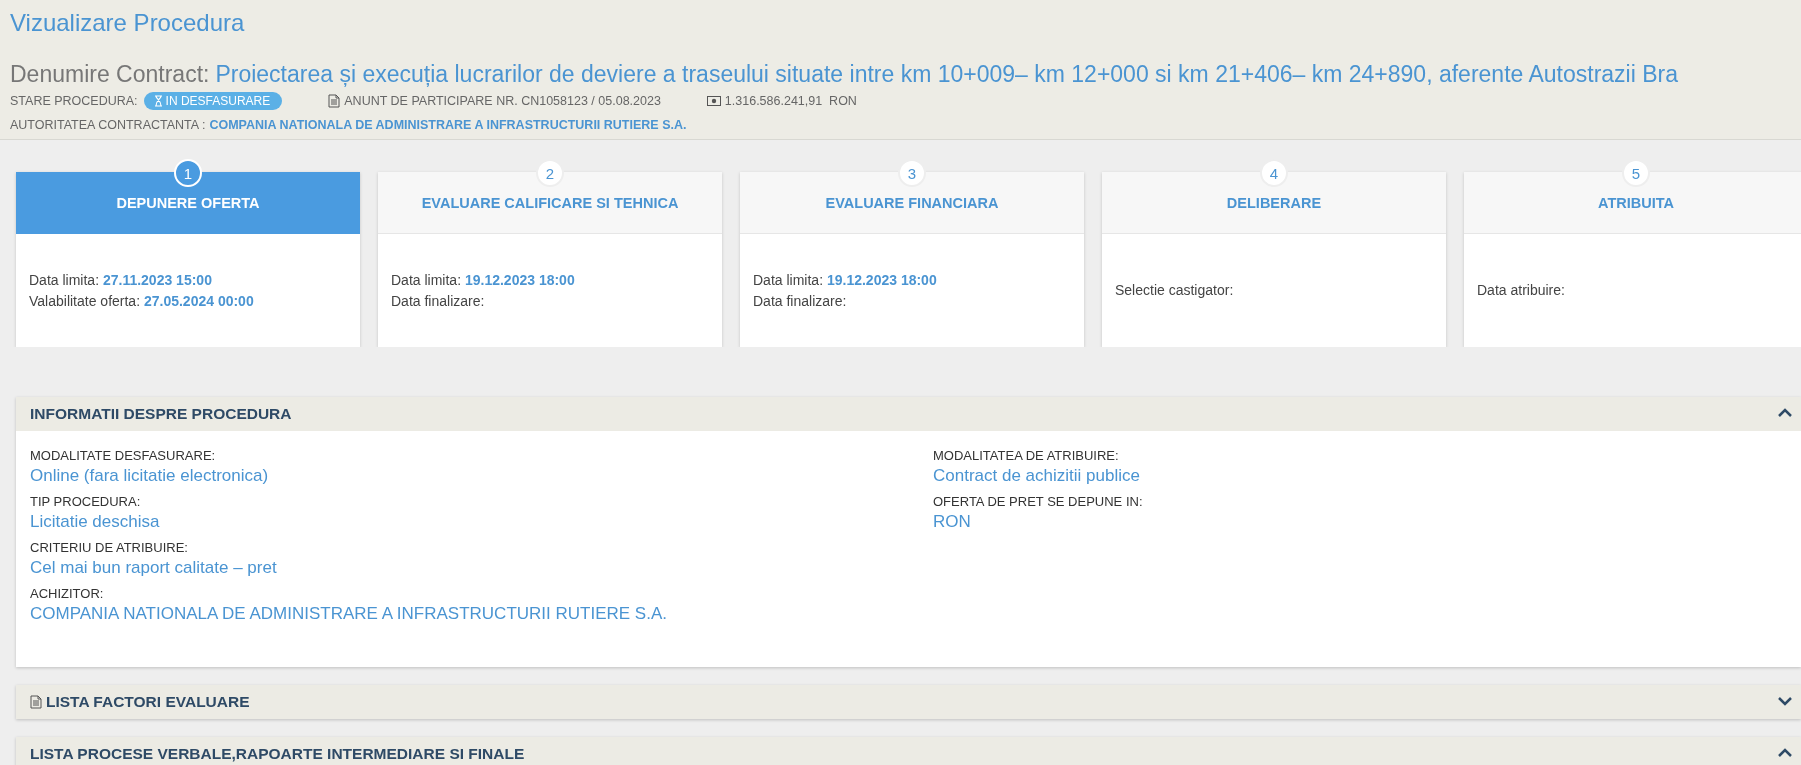  I want to click on step-detail: Data atribuire:, so click(1521, 290).